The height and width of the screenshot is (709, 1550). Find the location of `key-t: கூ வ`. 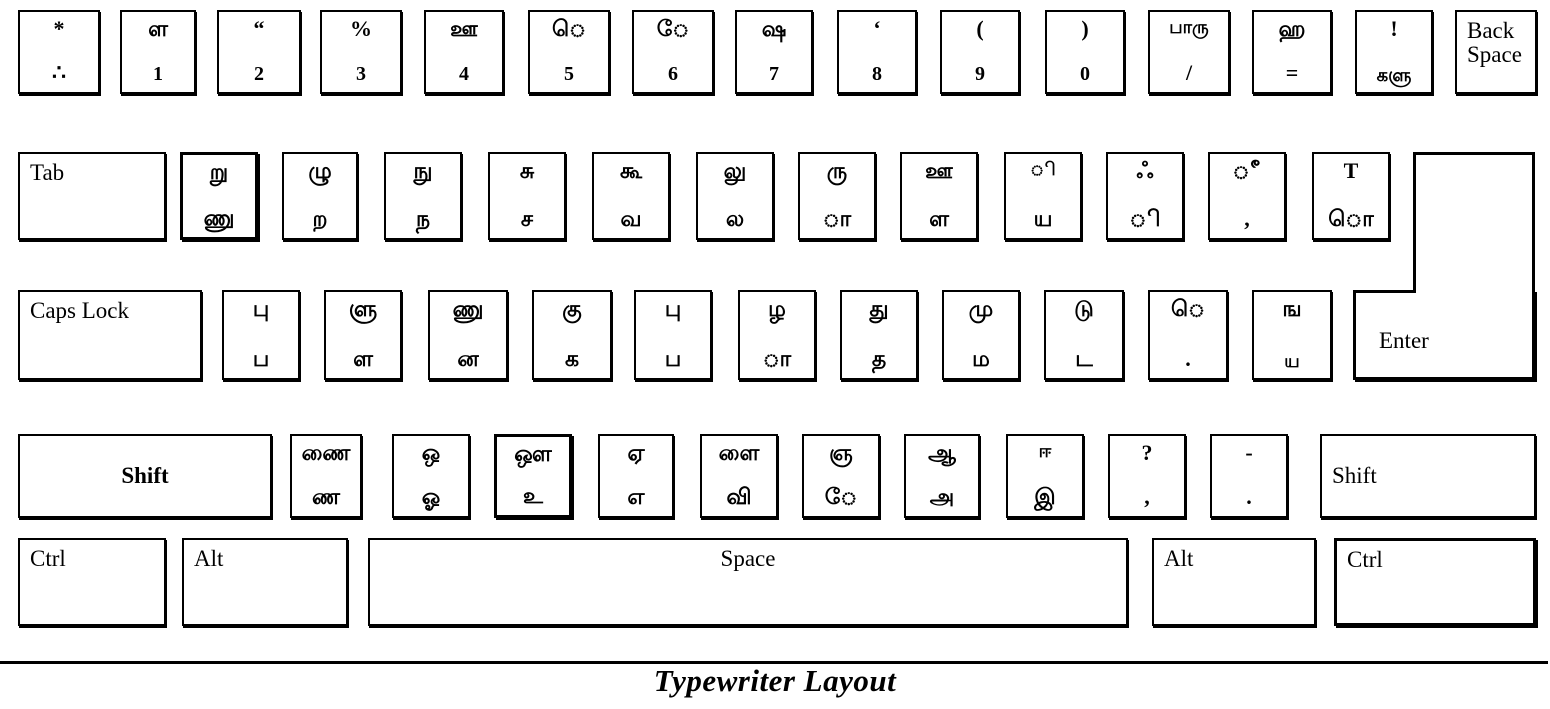

key-t: கூ வ is located at coordinates (631, 196).